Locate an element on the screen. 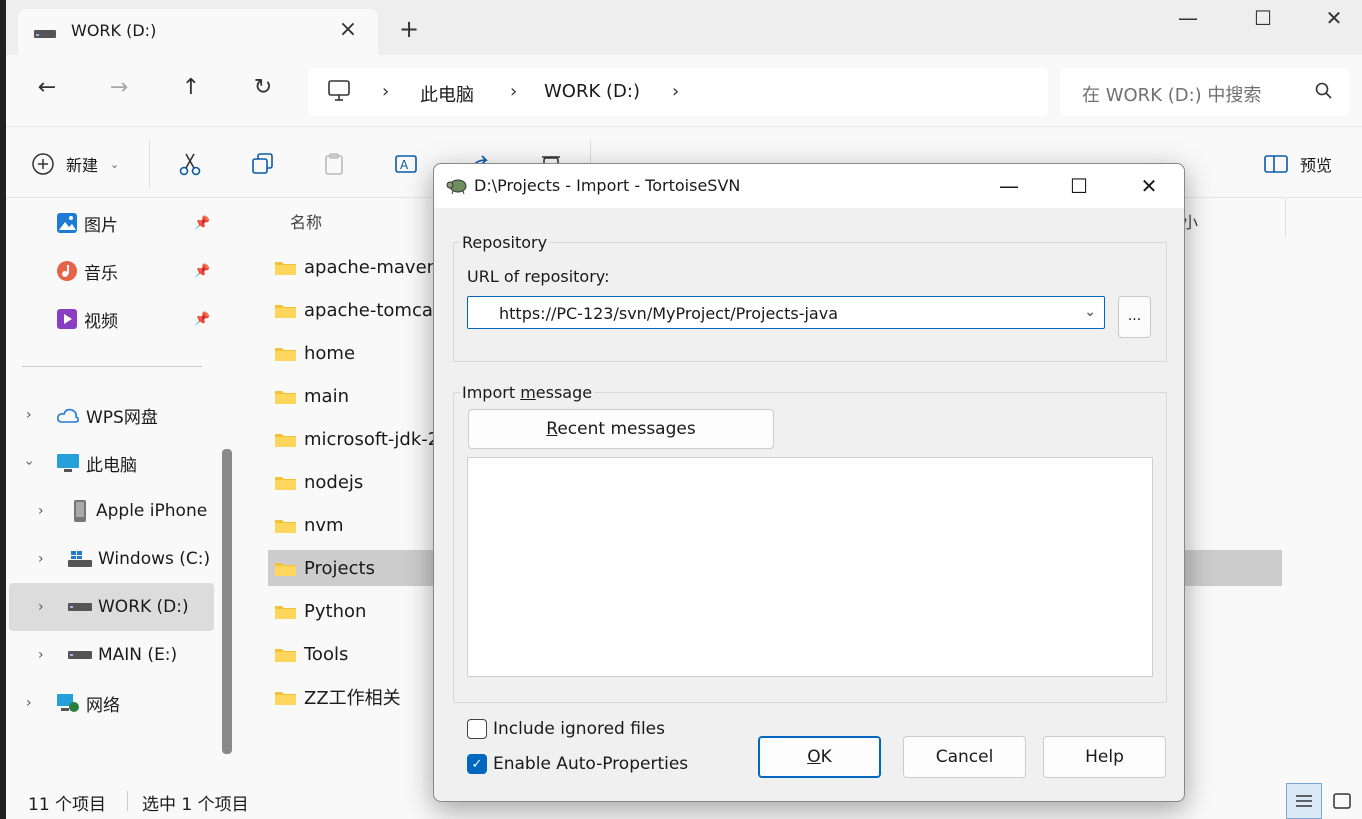 This screenshot has width=1362, height=819. sidebar-item-apple-iphone: › Apple iPhone is located at coordinates (122, 511).